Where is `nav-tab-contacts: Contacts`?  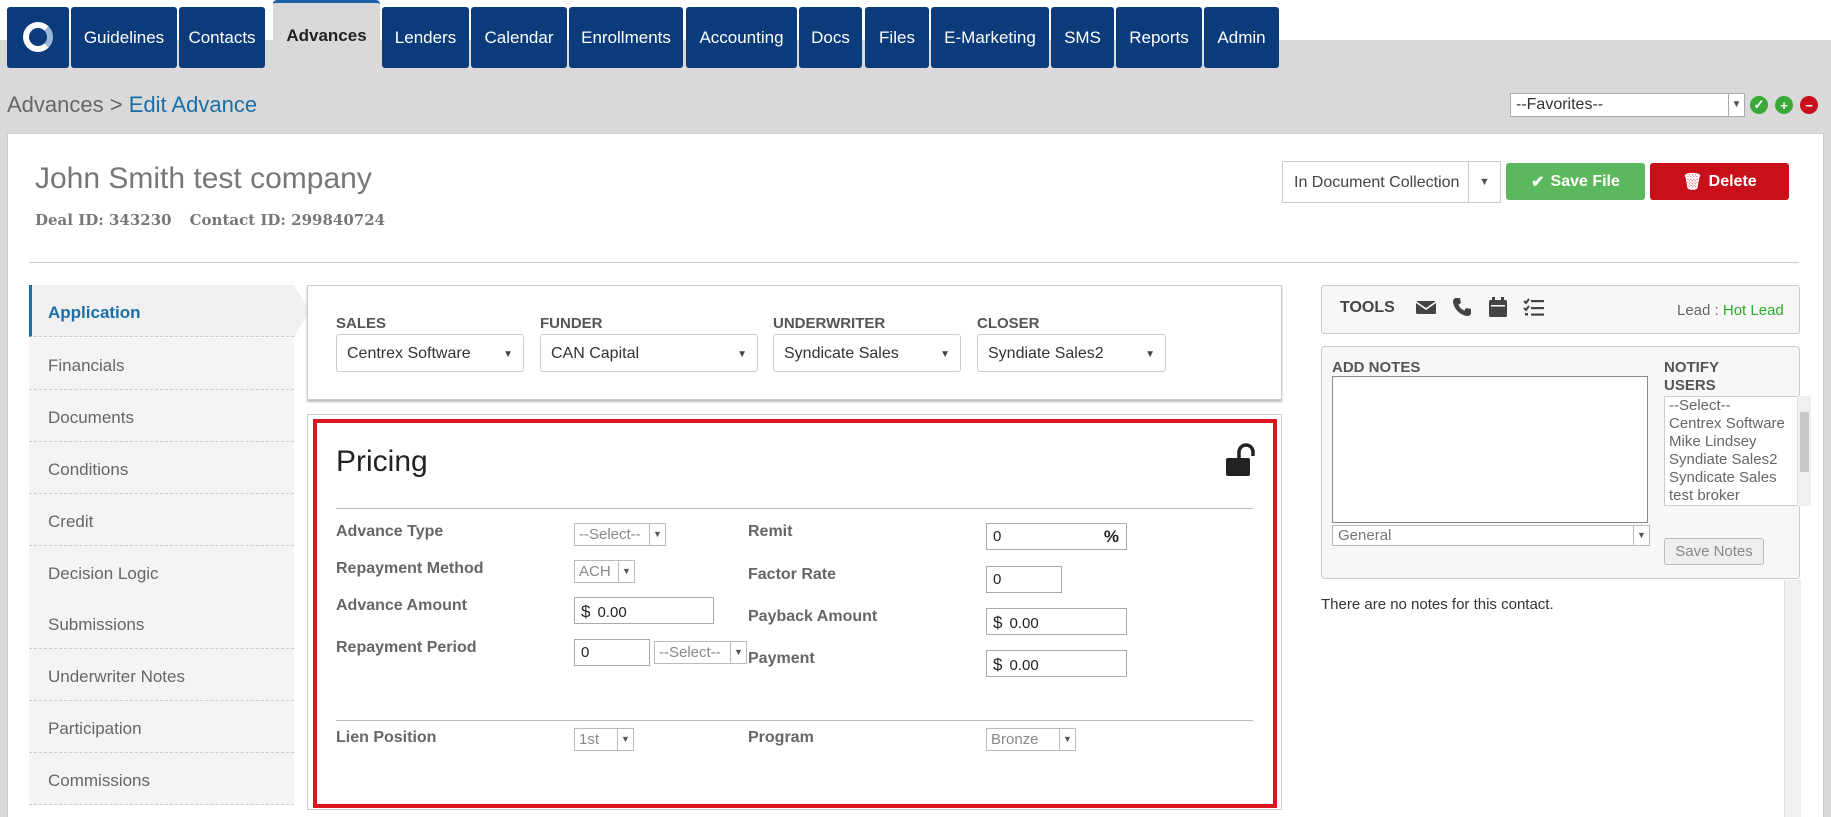 nav-tab-contacts: Contacts is located at coordinates (222, 37).